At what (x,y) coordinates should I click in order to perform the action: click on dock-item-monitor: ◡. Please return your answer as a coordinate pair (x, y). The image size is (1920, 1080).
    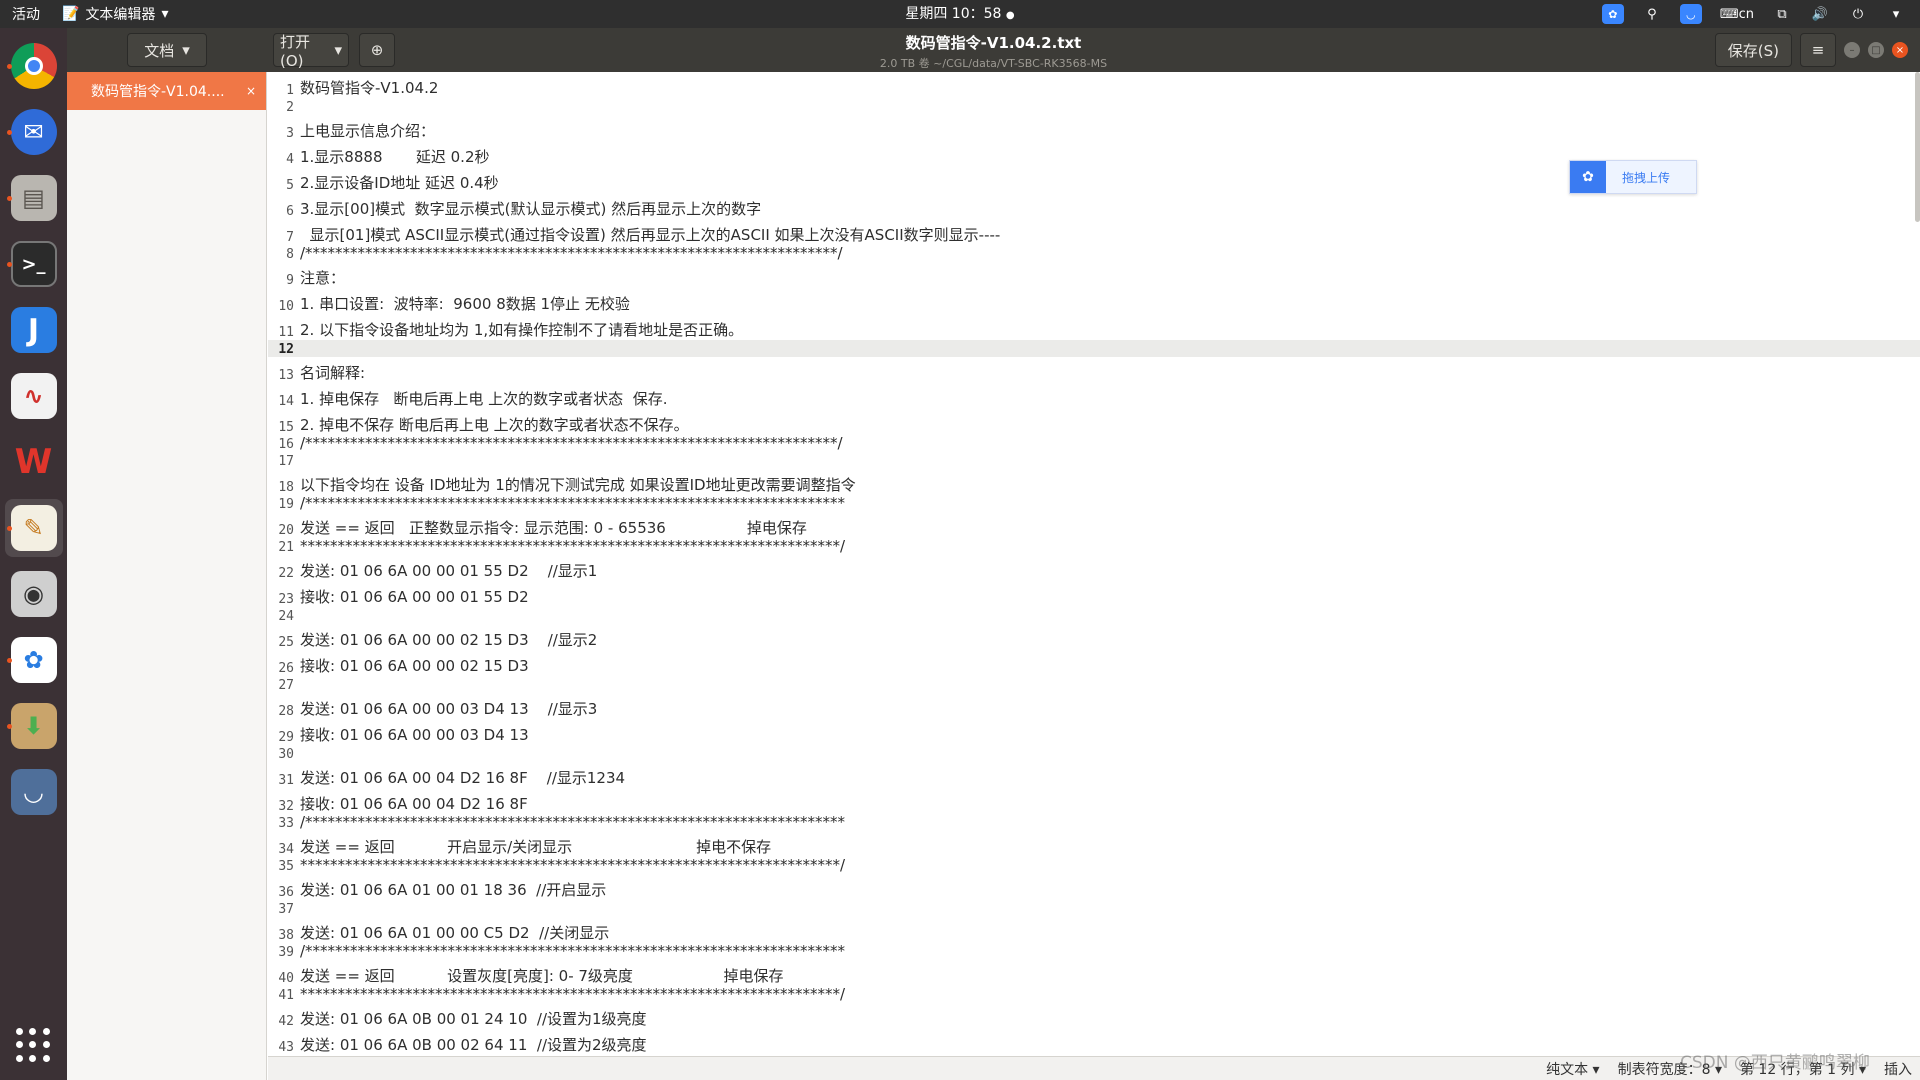
    Looking at the image, I should click on (34, 792).